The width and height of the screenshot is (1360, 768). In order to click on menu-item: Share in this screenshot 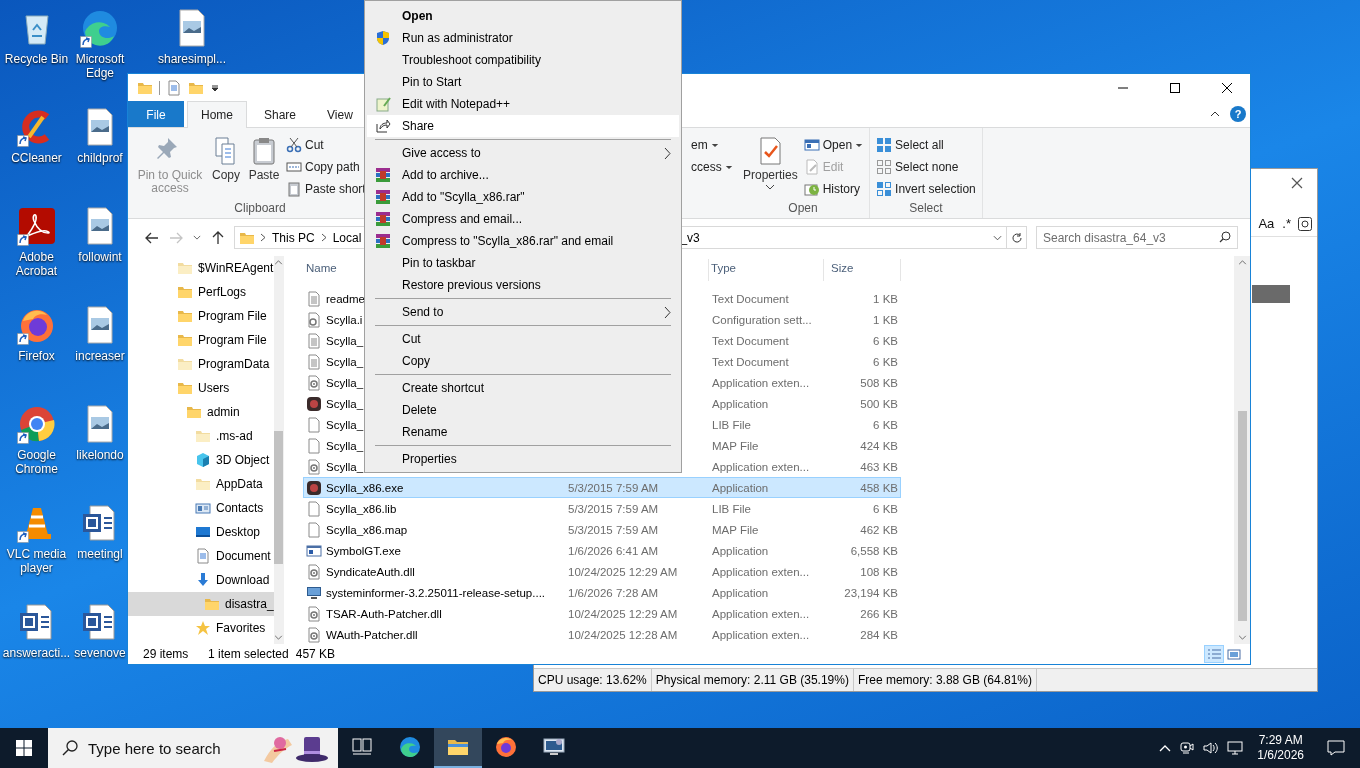, I will do `click(523, 126)`.